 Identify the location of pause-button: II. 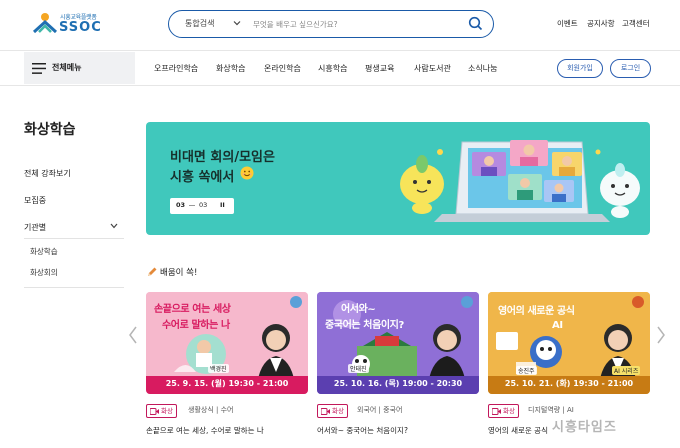
(222, 205).